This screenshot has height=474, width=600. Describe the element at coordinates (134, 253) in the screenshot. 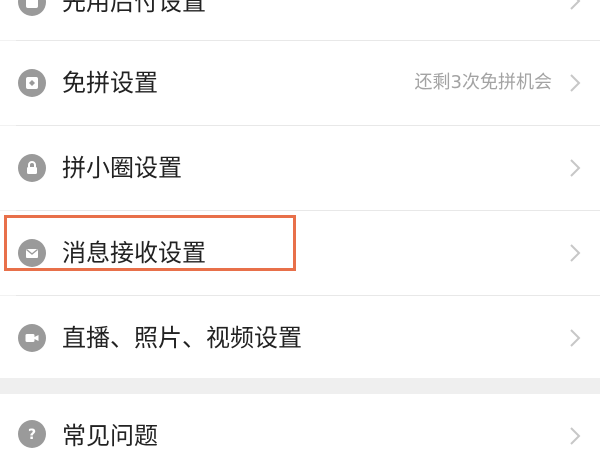

I see `list-item-label: 消息接收设置` at that location.